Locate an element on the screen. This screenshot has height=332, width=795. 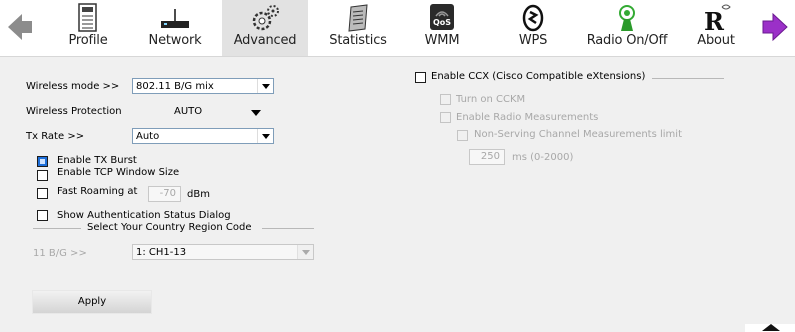
forward-arrow-icon is located at coordinates (775, 29).